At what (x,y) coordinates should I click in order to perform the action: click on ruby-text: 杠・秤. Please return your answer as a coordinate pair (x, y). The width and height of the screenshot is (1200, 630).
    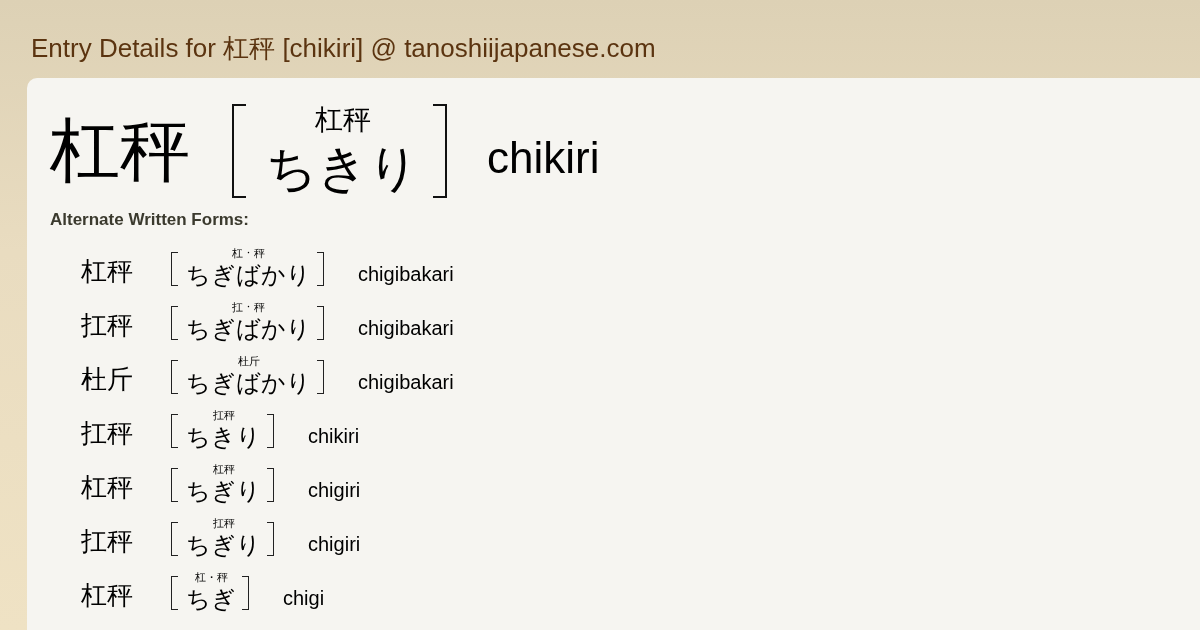
    Looking at the image, I should click on (211, 577).